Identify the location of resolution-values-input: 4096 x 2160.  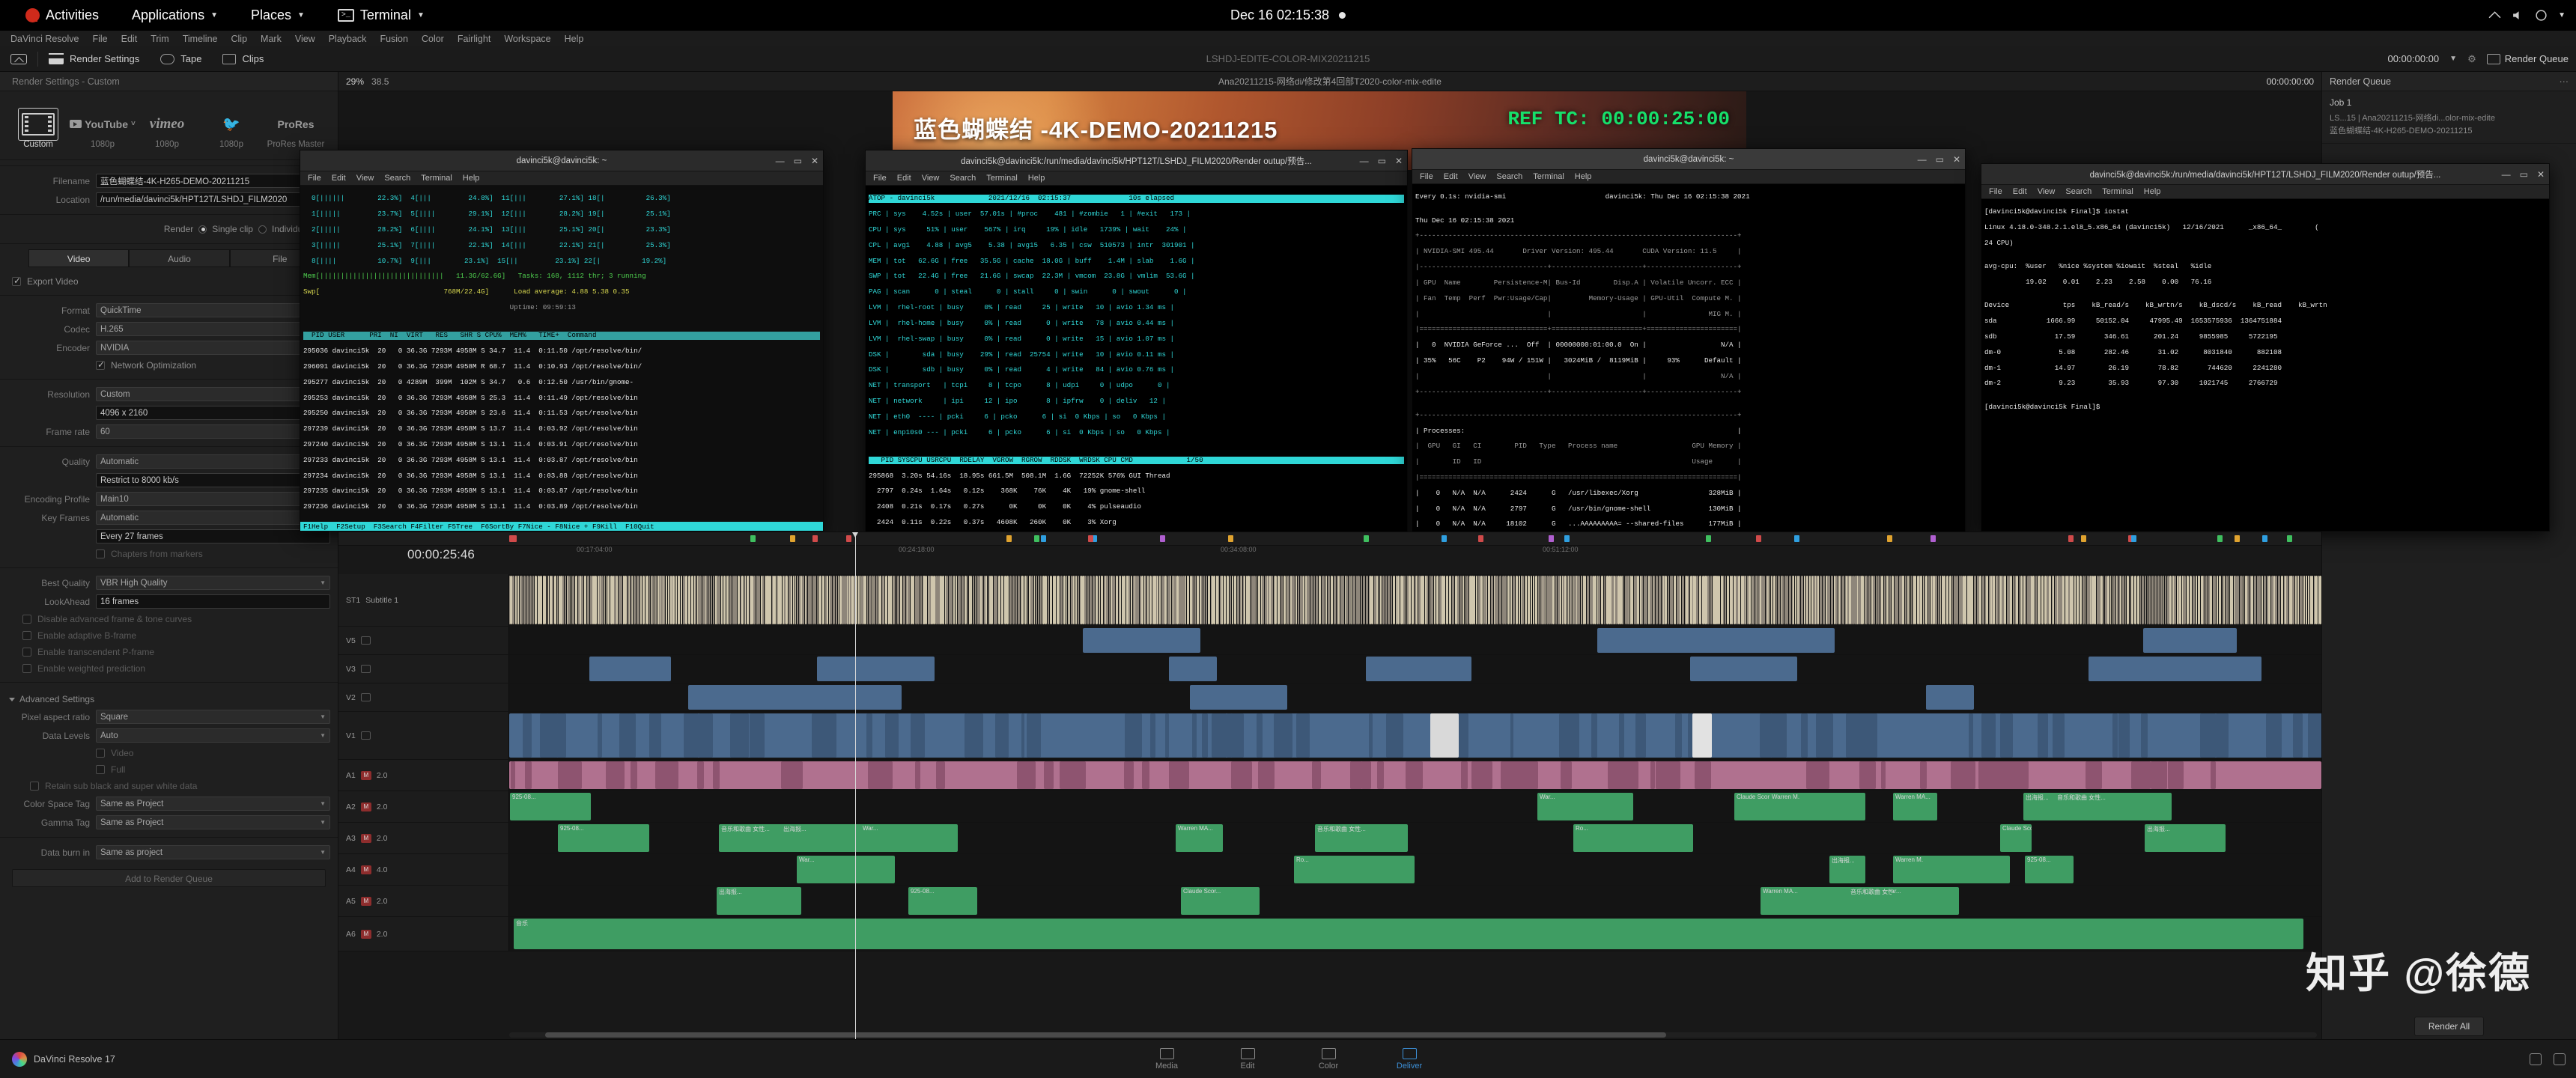
(213, 413).